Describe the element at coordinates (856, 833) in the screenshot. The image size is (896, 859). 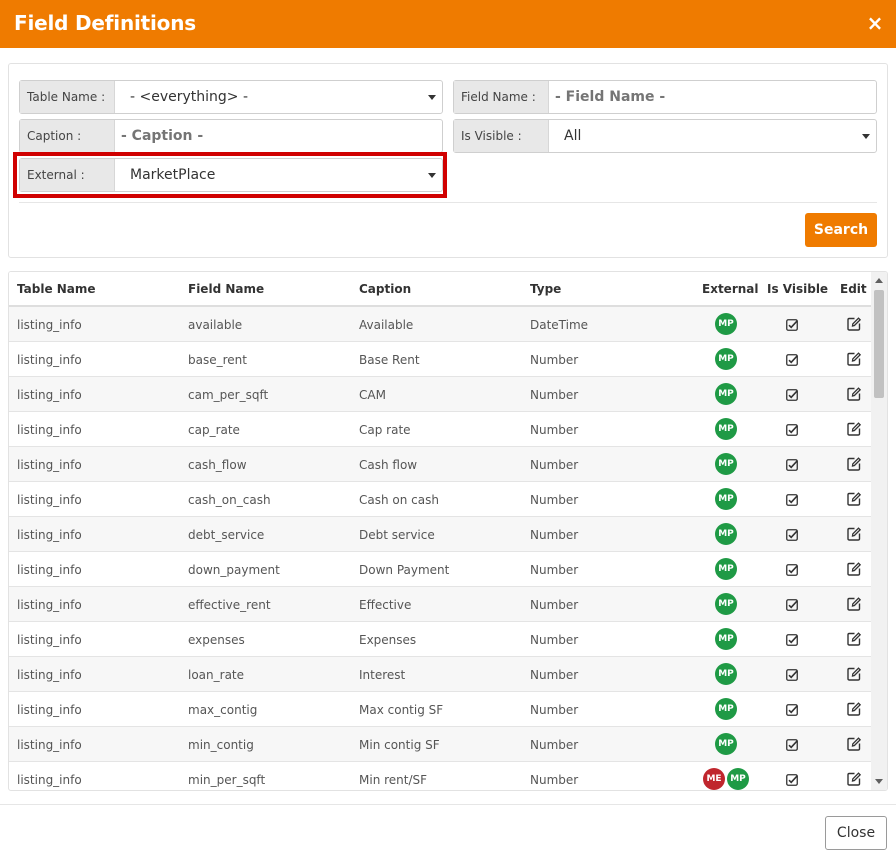
I see `close-button: Close` at that location.